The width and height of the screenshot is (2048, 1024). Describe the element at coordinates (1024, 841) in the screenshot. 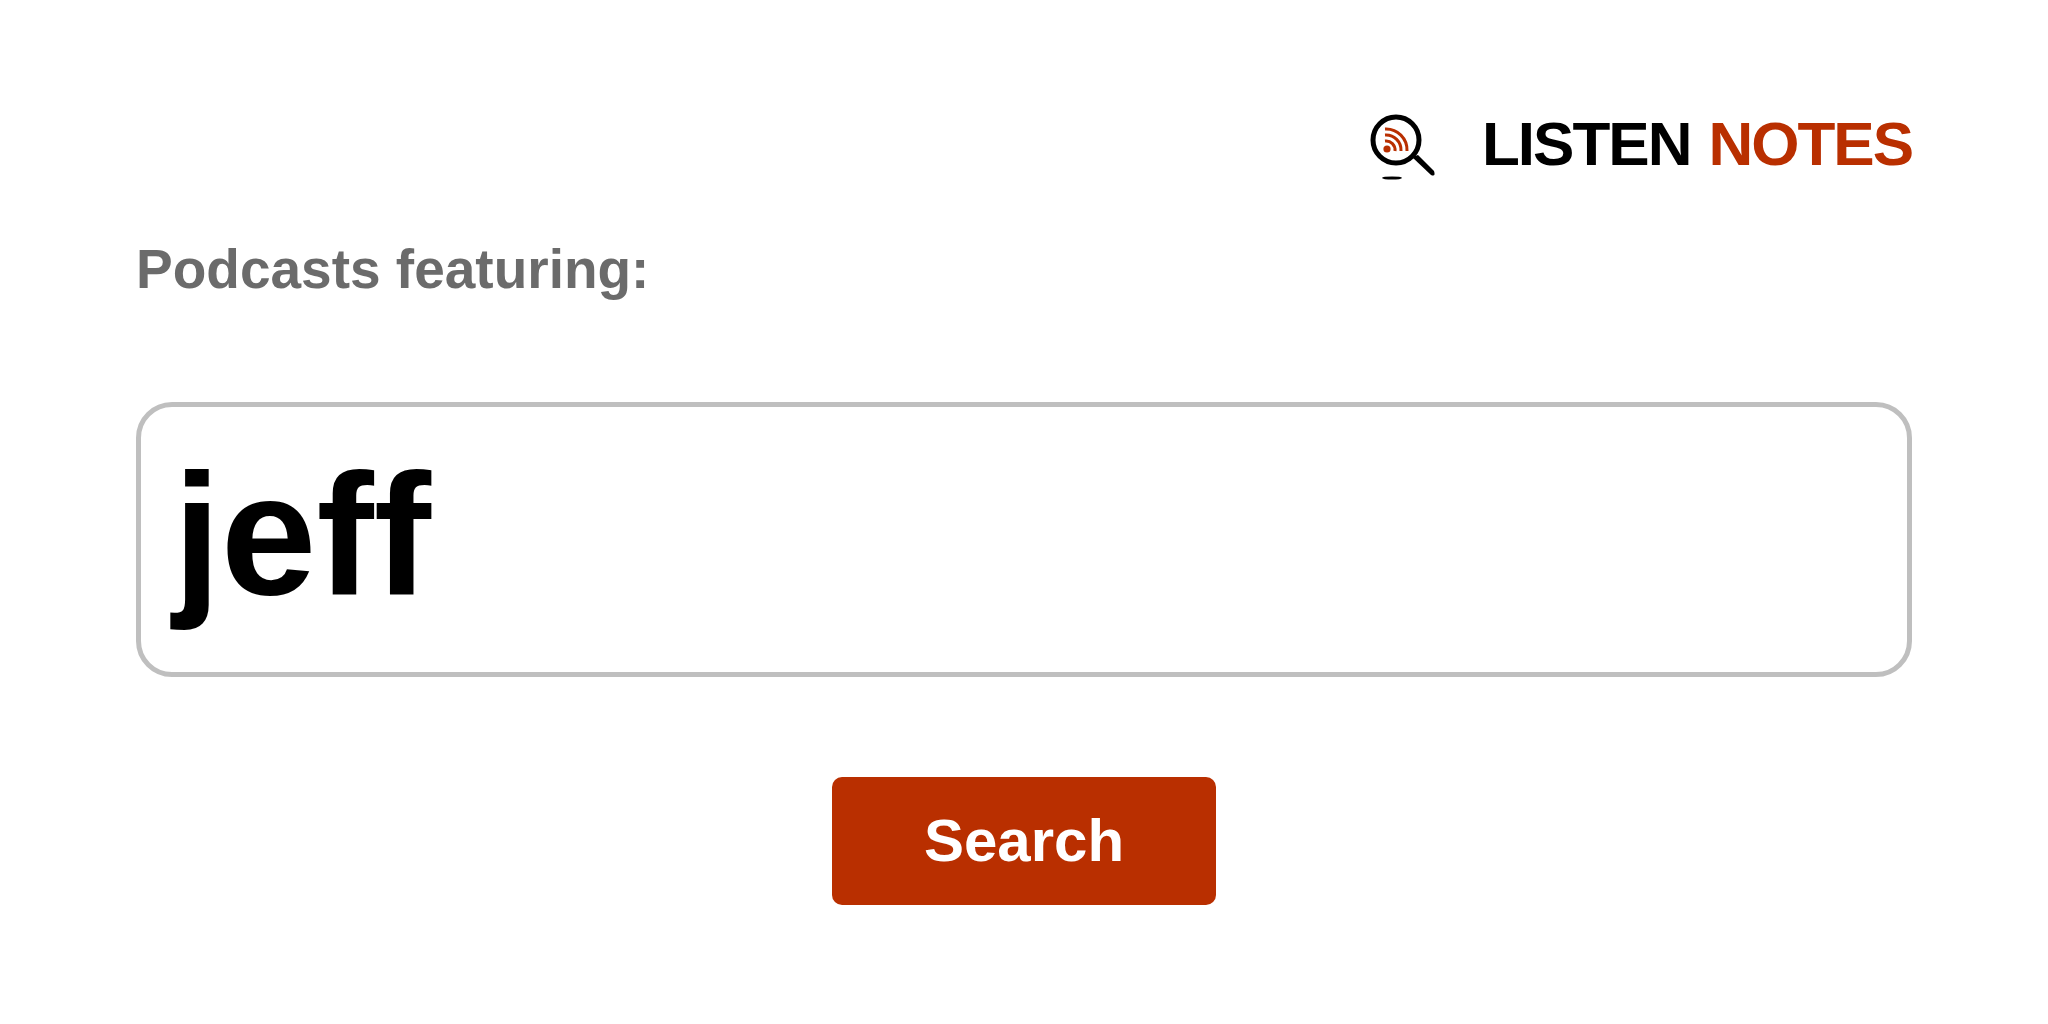

I see `search-button: Search` at that location.